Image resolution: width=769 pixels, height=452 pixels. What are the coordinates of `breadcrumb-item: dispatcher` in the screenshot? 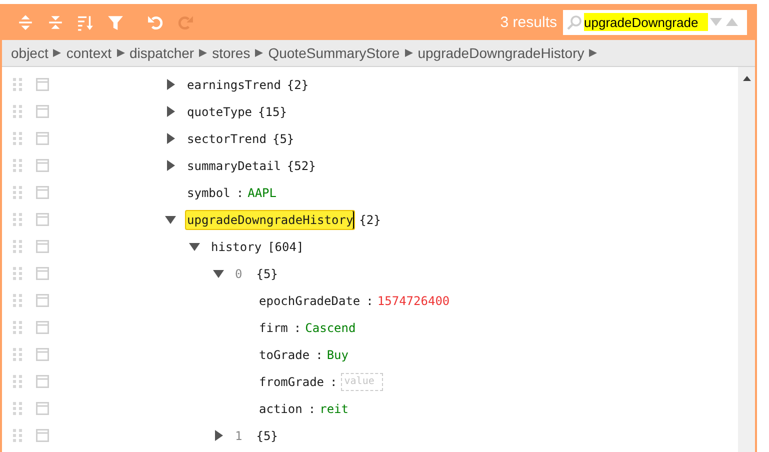 It's located at (162, 53).